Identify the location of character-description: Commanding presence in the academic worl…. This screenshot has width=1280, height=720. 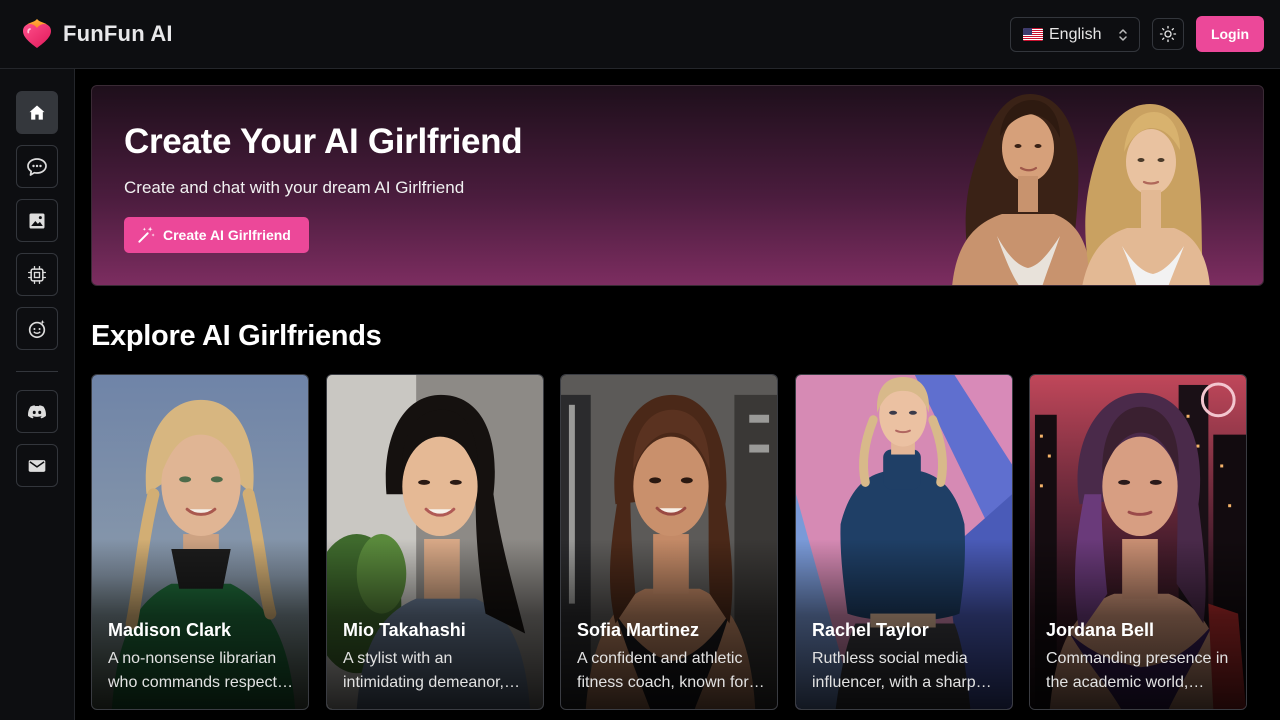
(1137, 670).